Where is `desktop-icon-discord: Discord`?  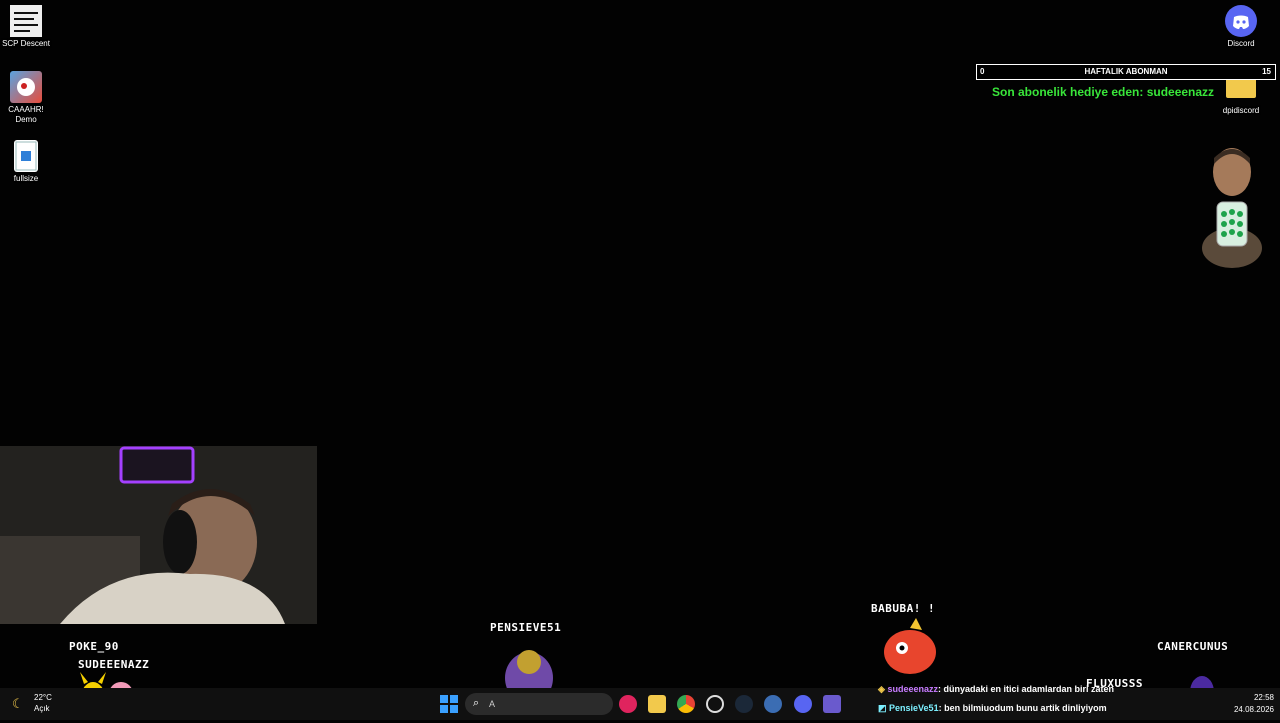 desktop-icon-discord: Discord is located at coordinates (1241, 27).